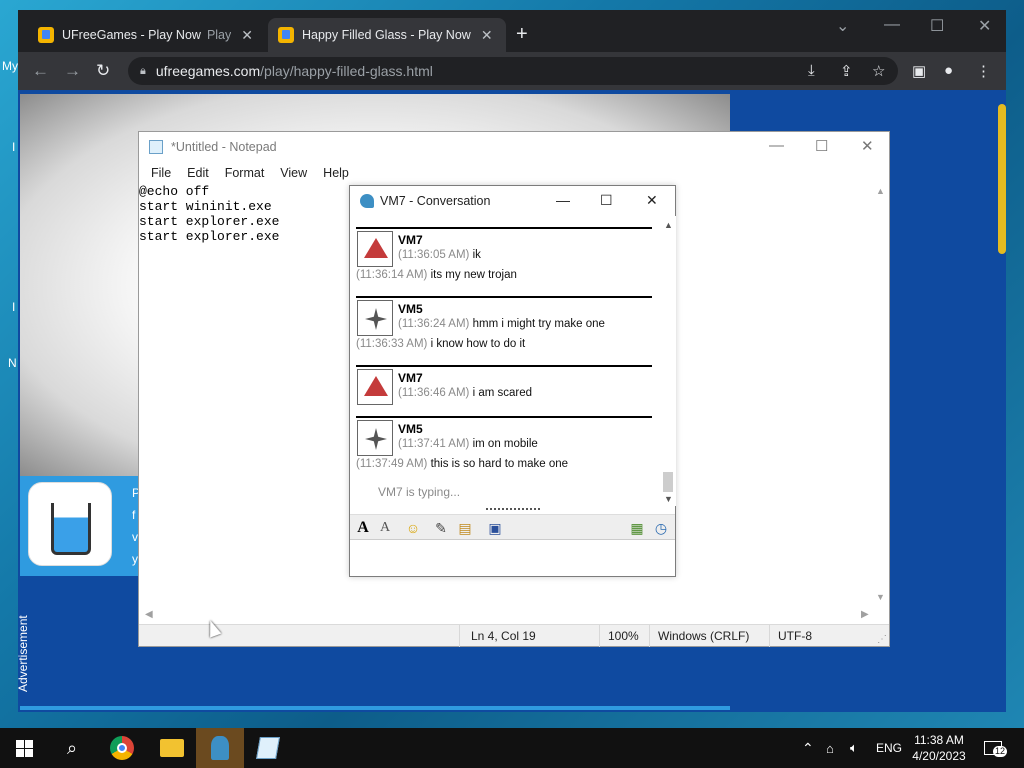 The width and height of the screenshot is (1024, 768). I want to click on search-button: ⌕, so click(72, 748).